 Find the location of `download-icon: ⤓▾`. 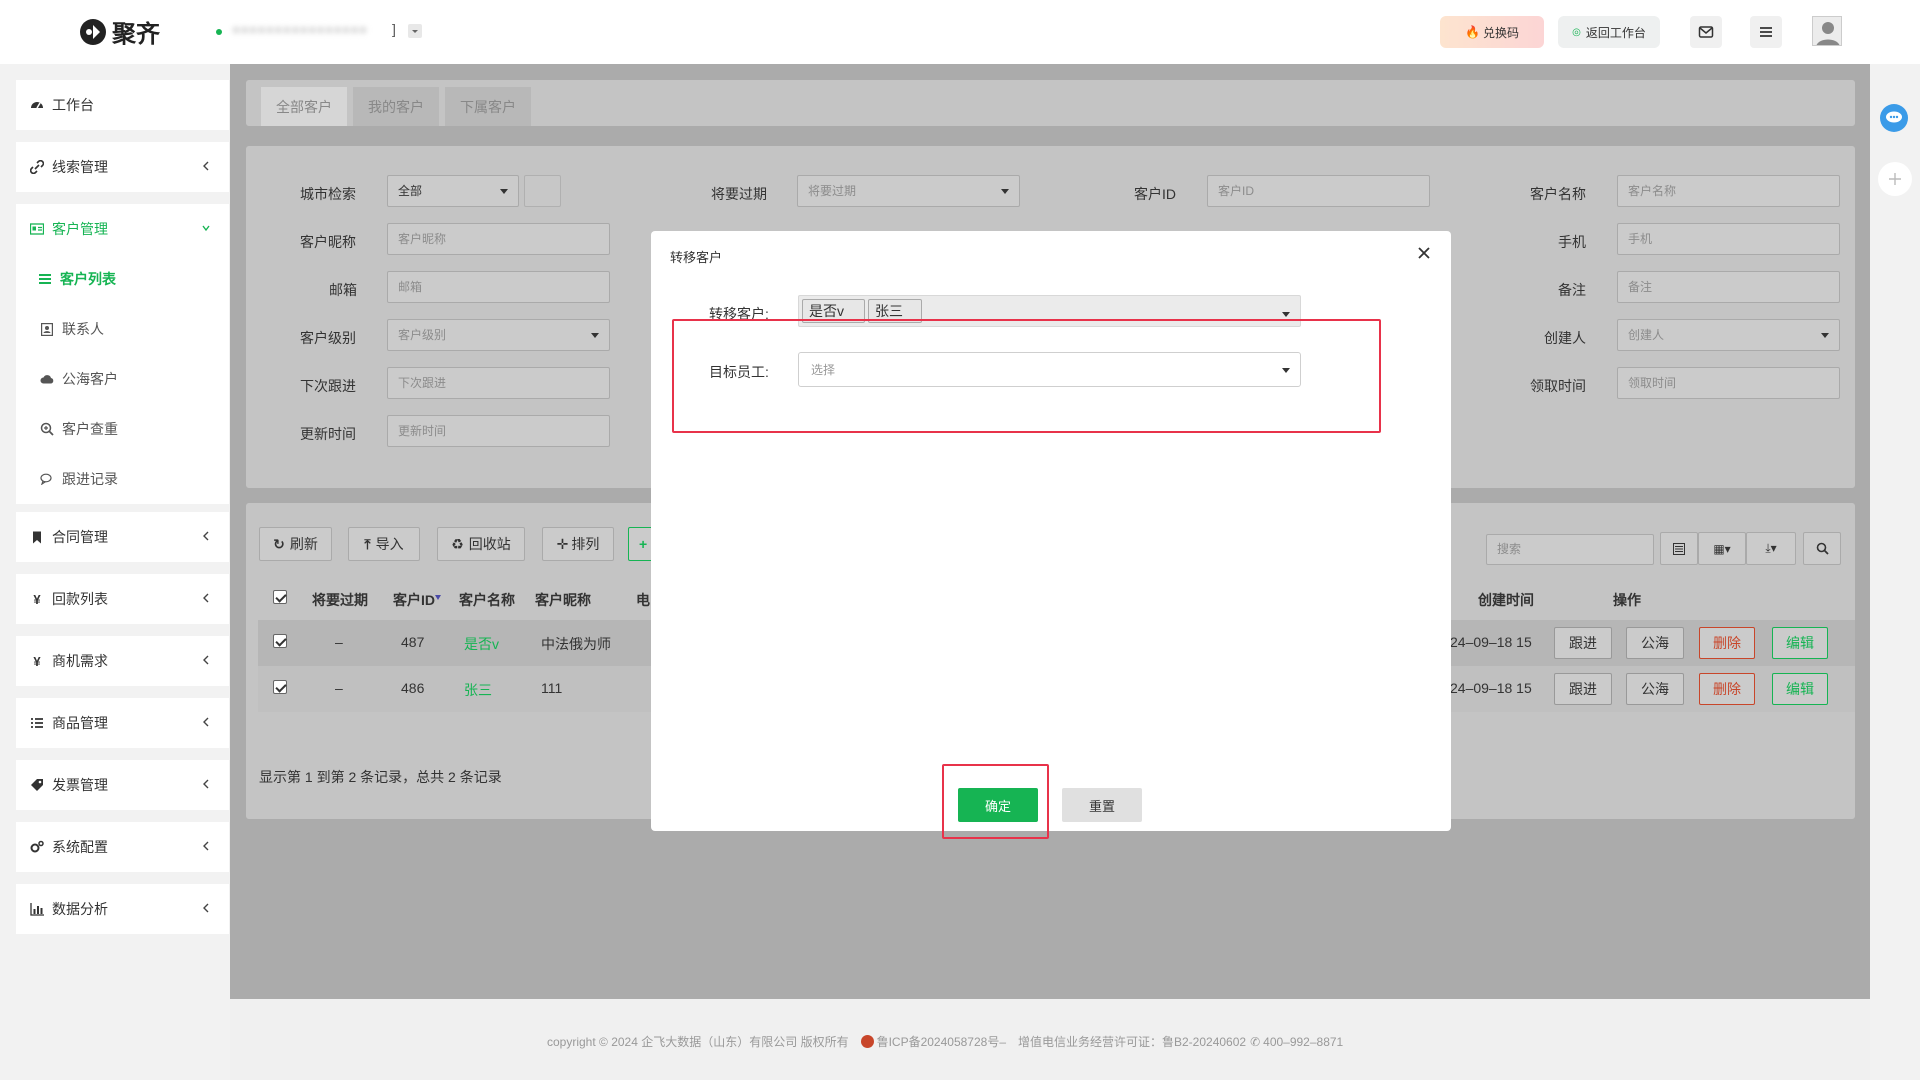

download-icon: ⤓▾ is located at coordinates (1771, 548).